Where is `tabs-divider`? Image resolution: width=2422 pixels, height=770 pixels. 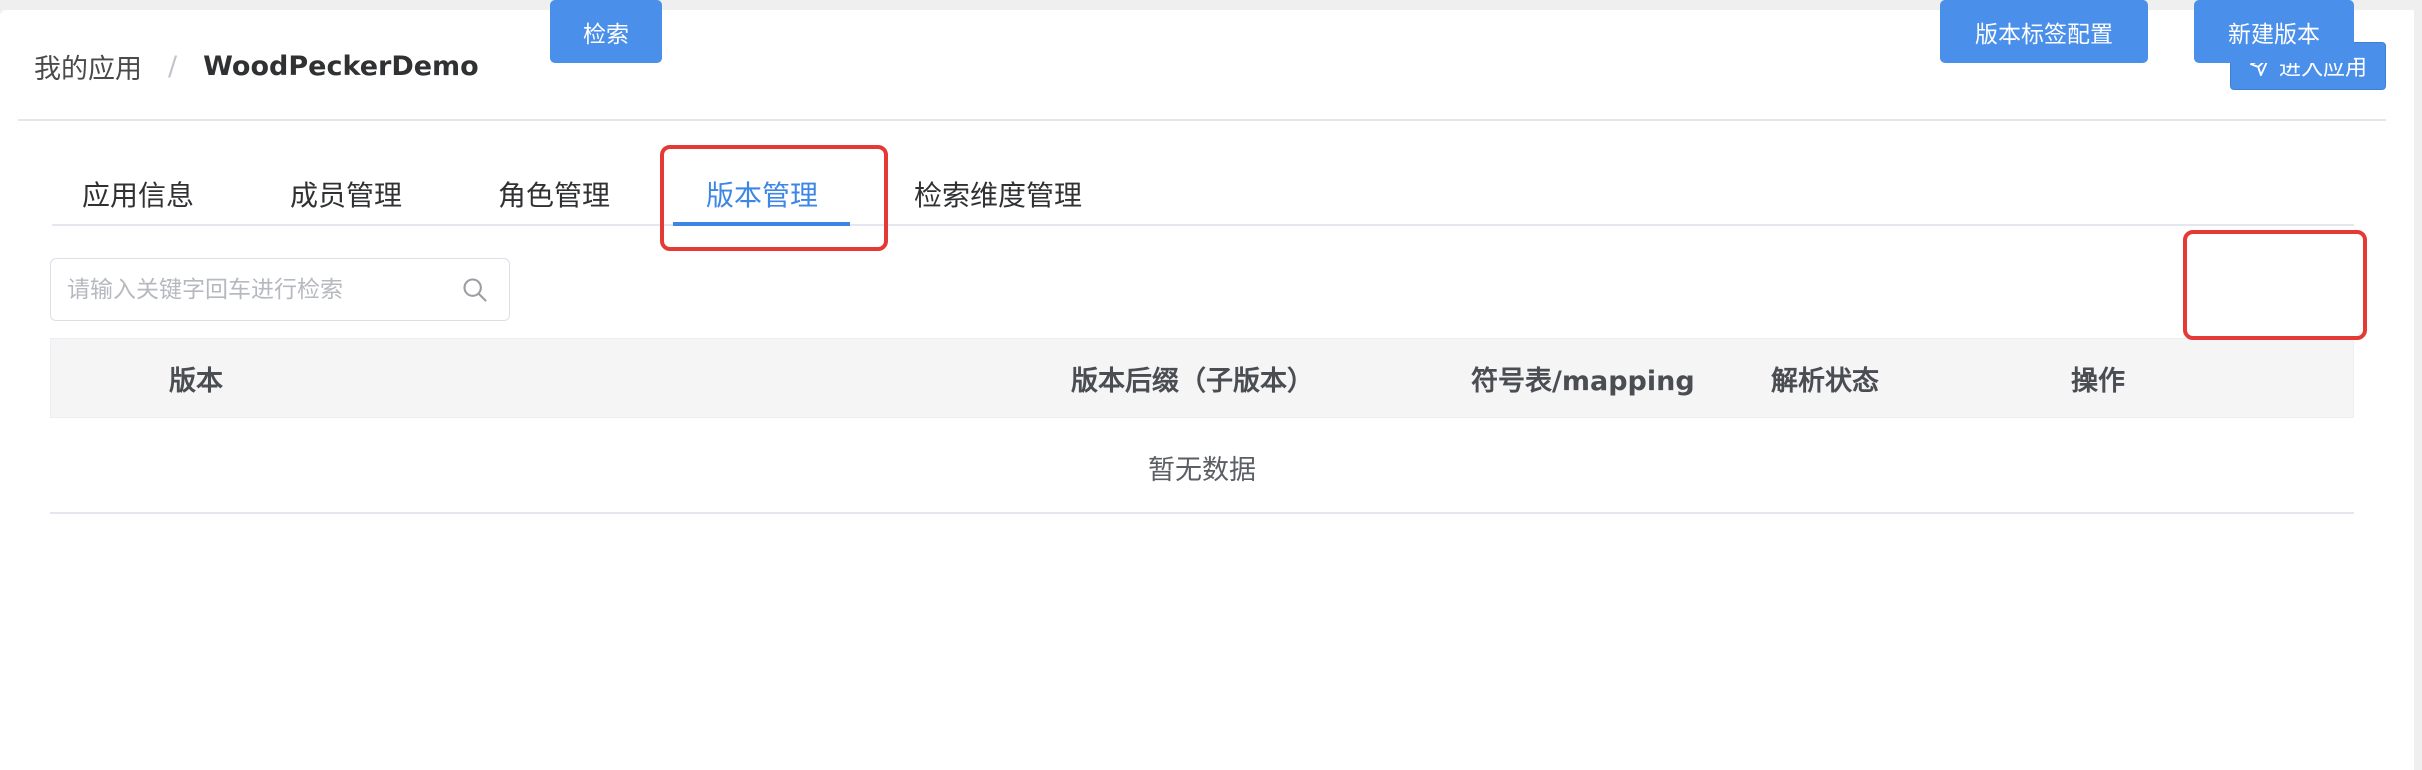 tabs-divider is located at coordinates (1203, 225).